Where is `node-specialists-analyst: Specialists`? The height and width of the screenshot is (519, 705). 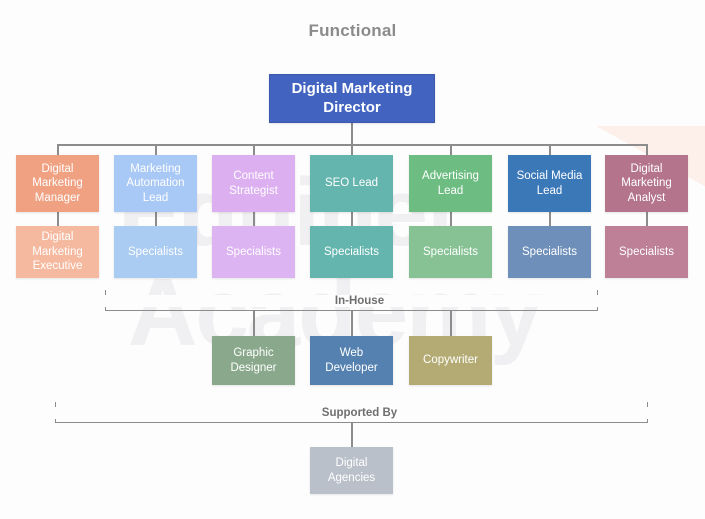 node-specialists-analyst: Specialists is located at coordinates (646, 252).